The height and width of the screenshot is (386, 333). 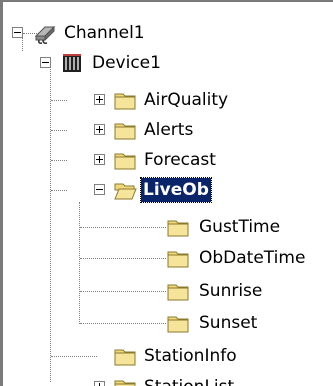 What do you see at coordinates (125, 191) in the screenshot?
I see `open-folder-icon` at bounding box center [125, 191].